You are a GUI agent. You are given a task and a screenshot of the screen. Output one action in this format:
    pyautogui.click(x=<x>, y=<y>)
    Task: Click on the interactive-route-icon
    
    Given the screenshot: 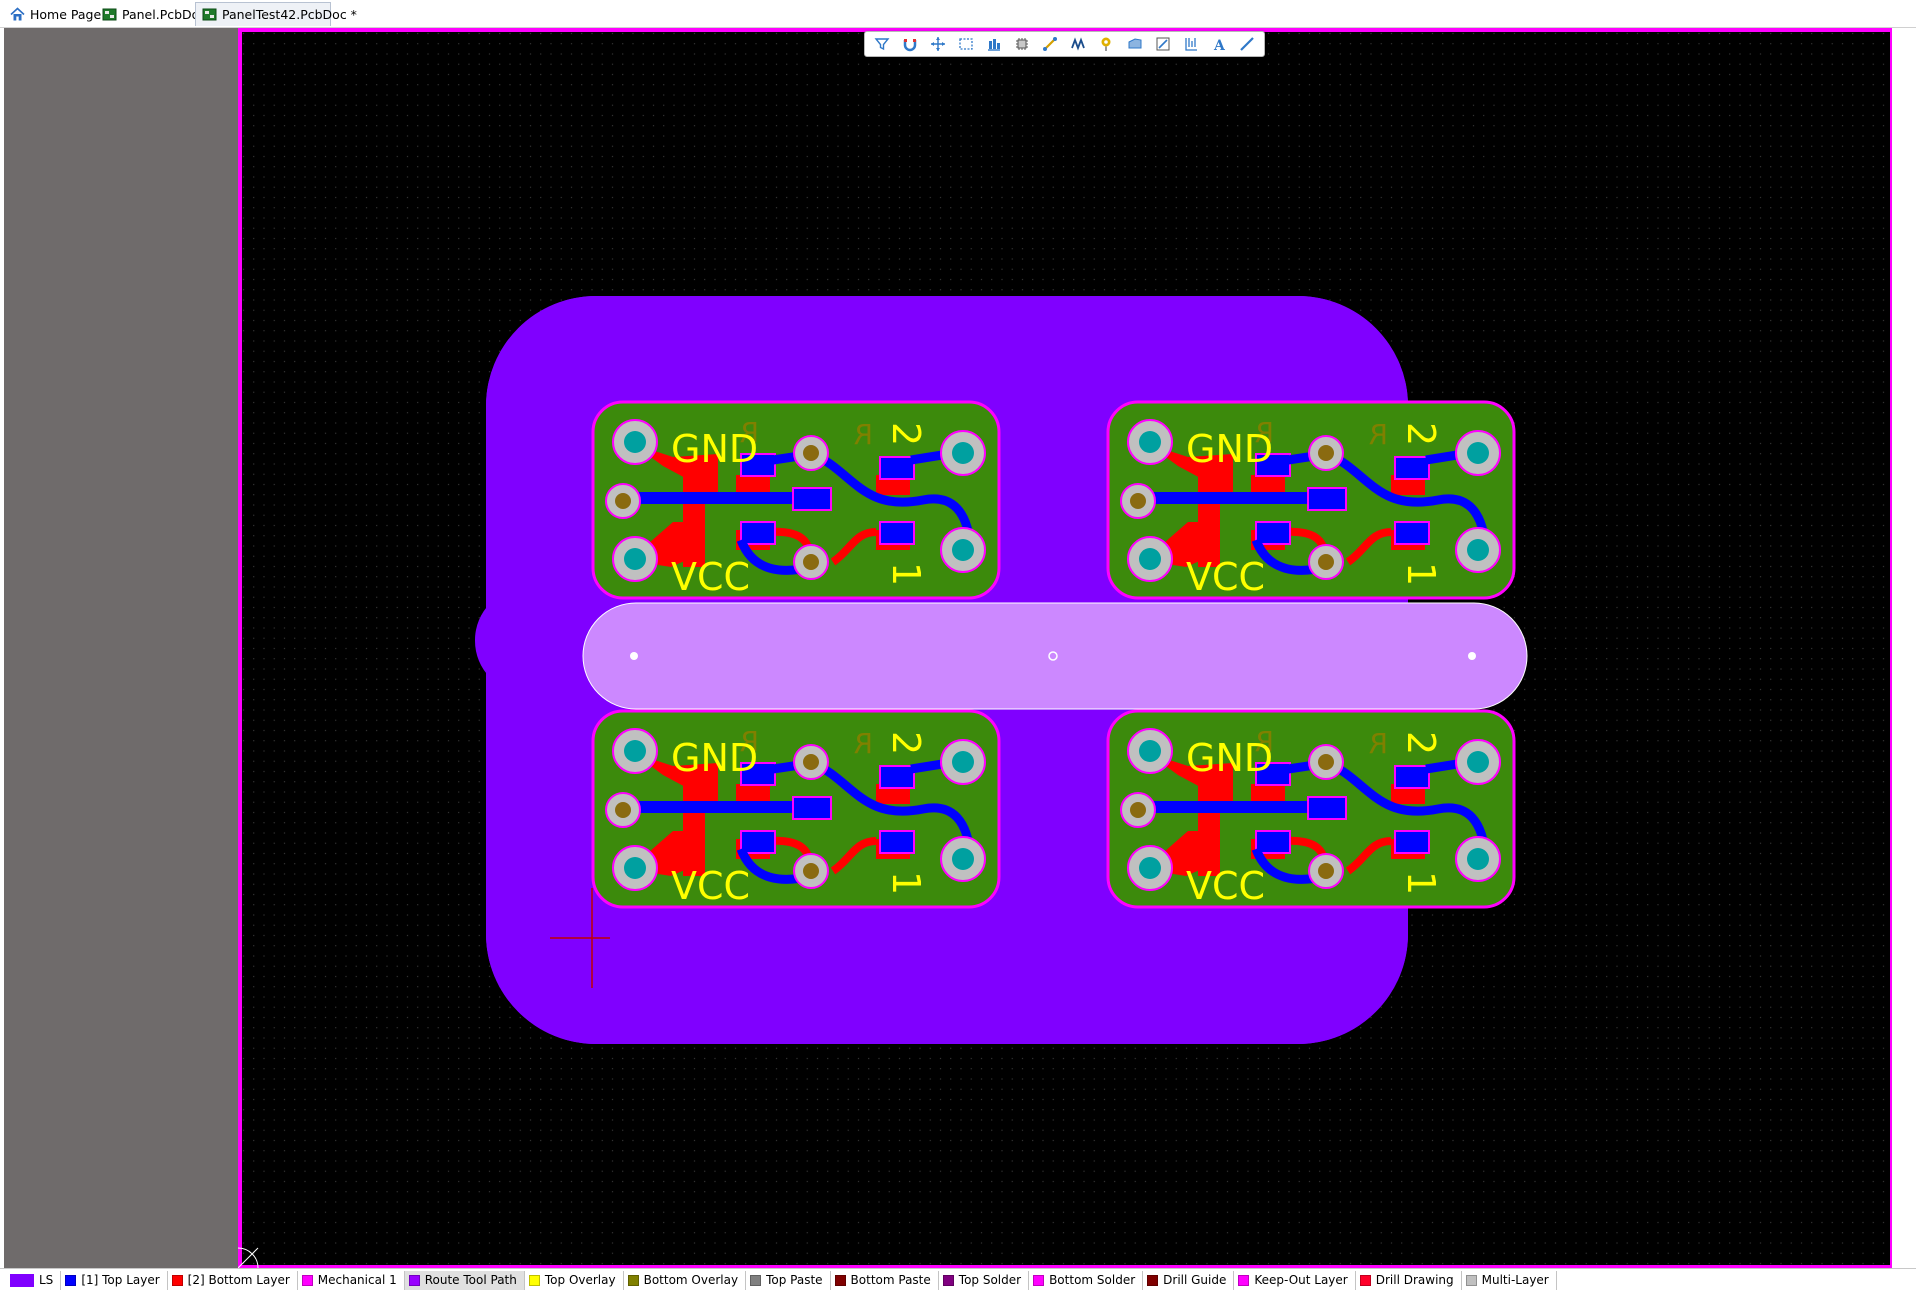 What is the action you would take?
    pyautogui.click(x=1050, y=44)
    